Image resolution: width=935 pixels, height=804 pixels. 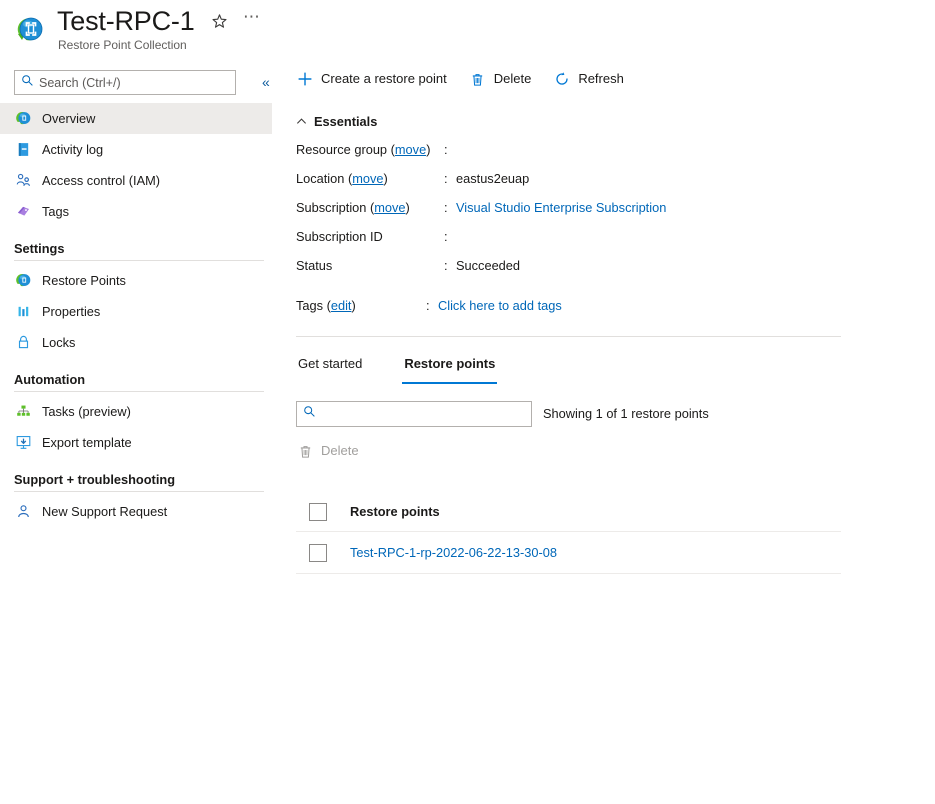 What do you see at coordinates (122, 45) in the screenshot?
I see `page-subtitle: Restore Point Collection` at bounding box center [122, 45].